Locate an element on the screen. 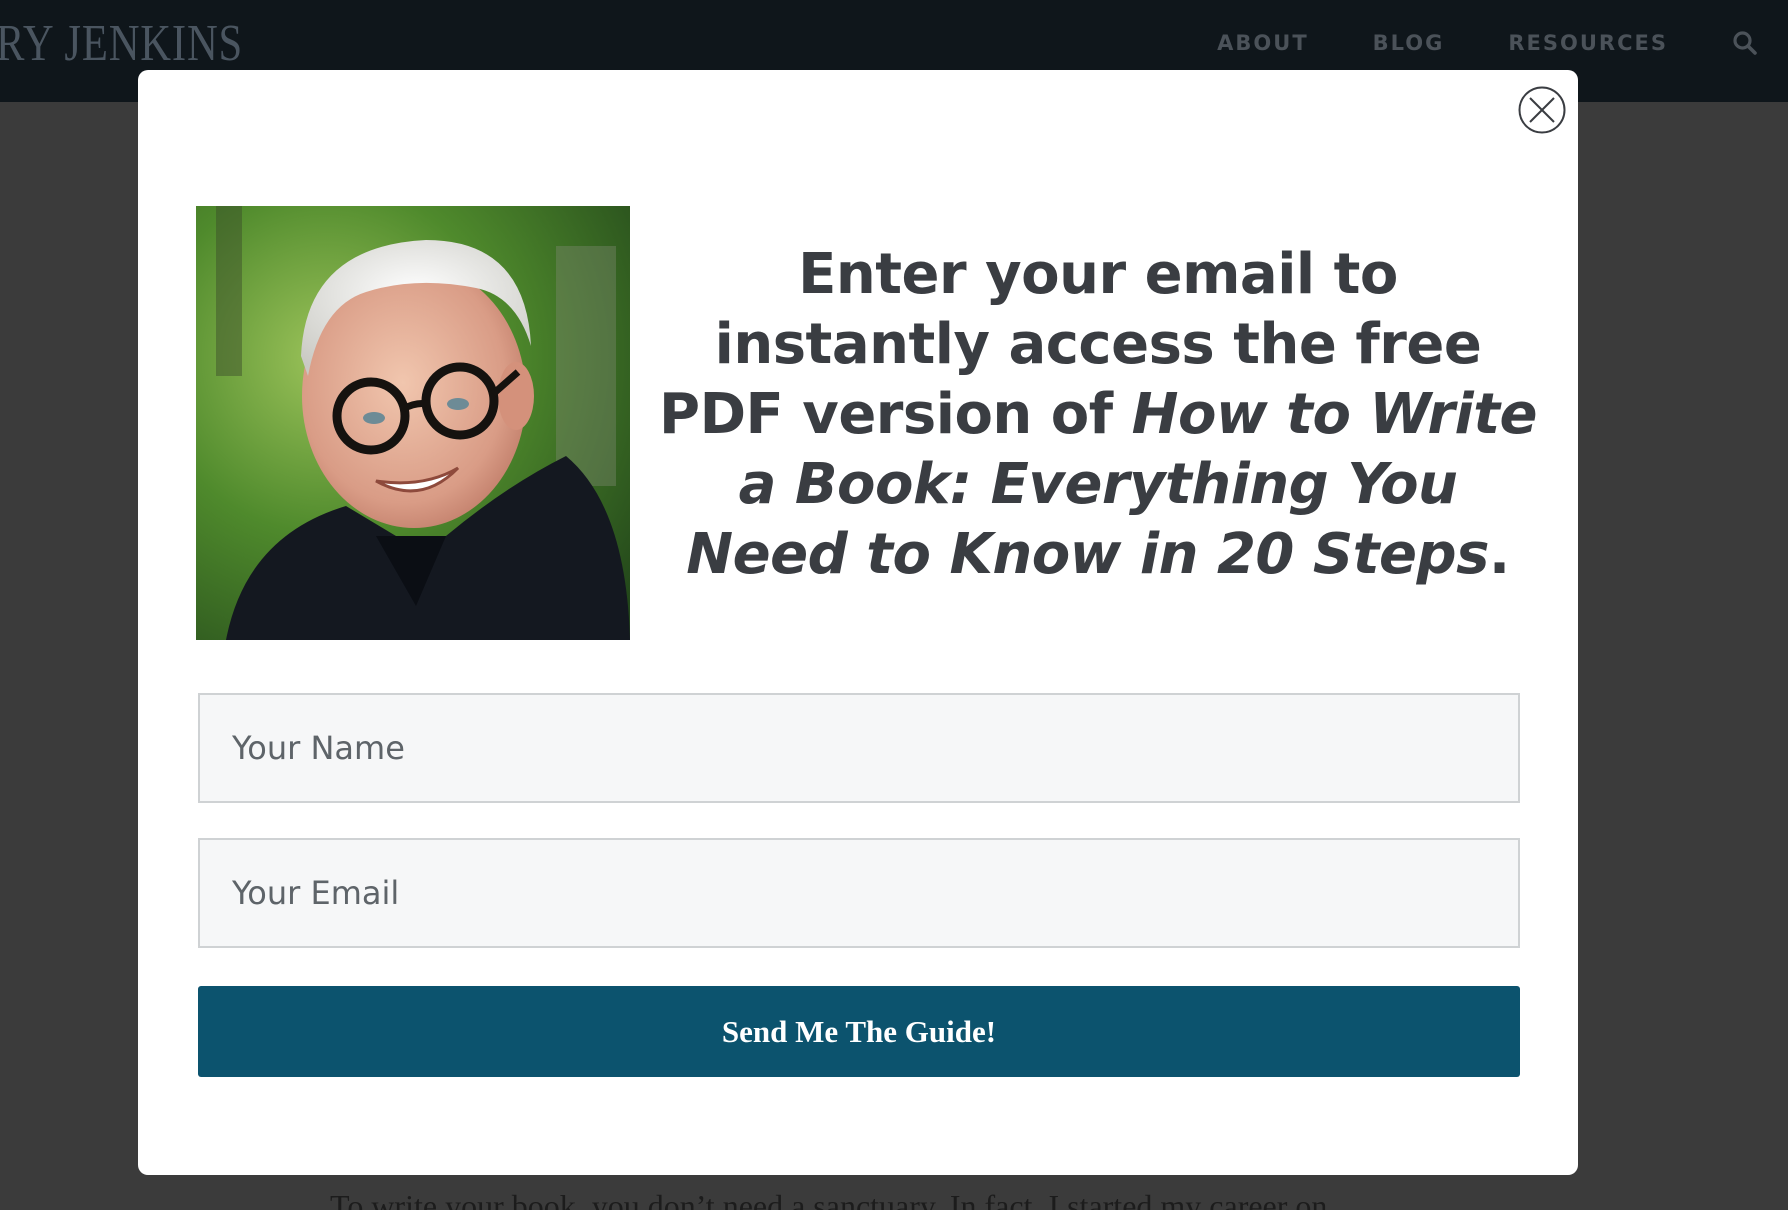  name-field is located at coordinates (859, 748).